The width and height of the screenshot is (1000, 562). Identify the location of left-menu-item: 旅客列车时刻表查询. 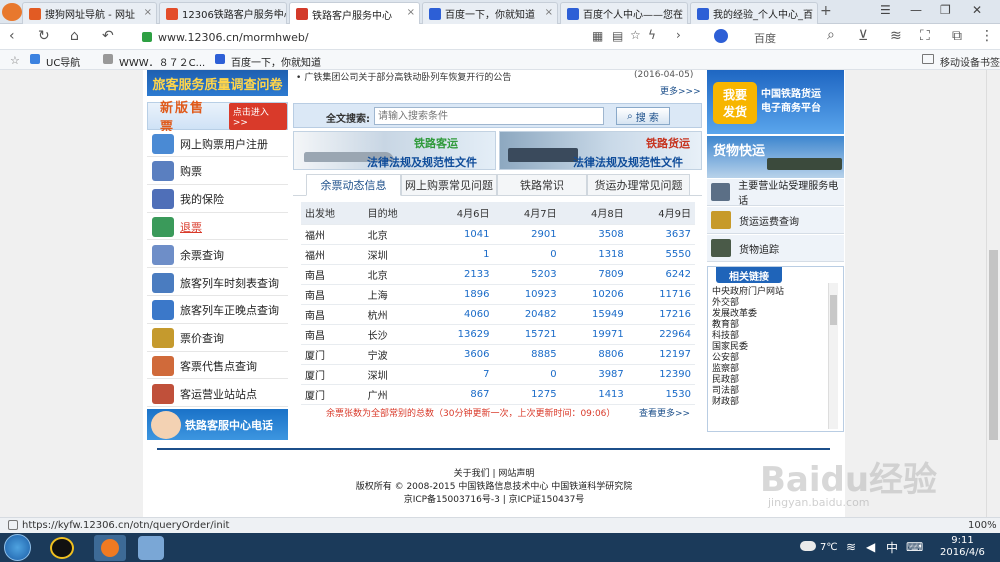
(217, 283).